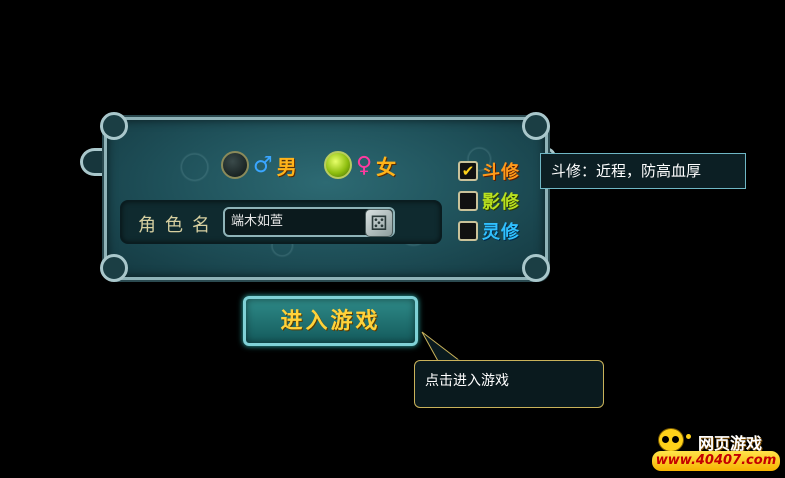 The height and width of the screenshot is (478, 785). I want to click on corner-ornament-bottom-left, so click(114, 268).